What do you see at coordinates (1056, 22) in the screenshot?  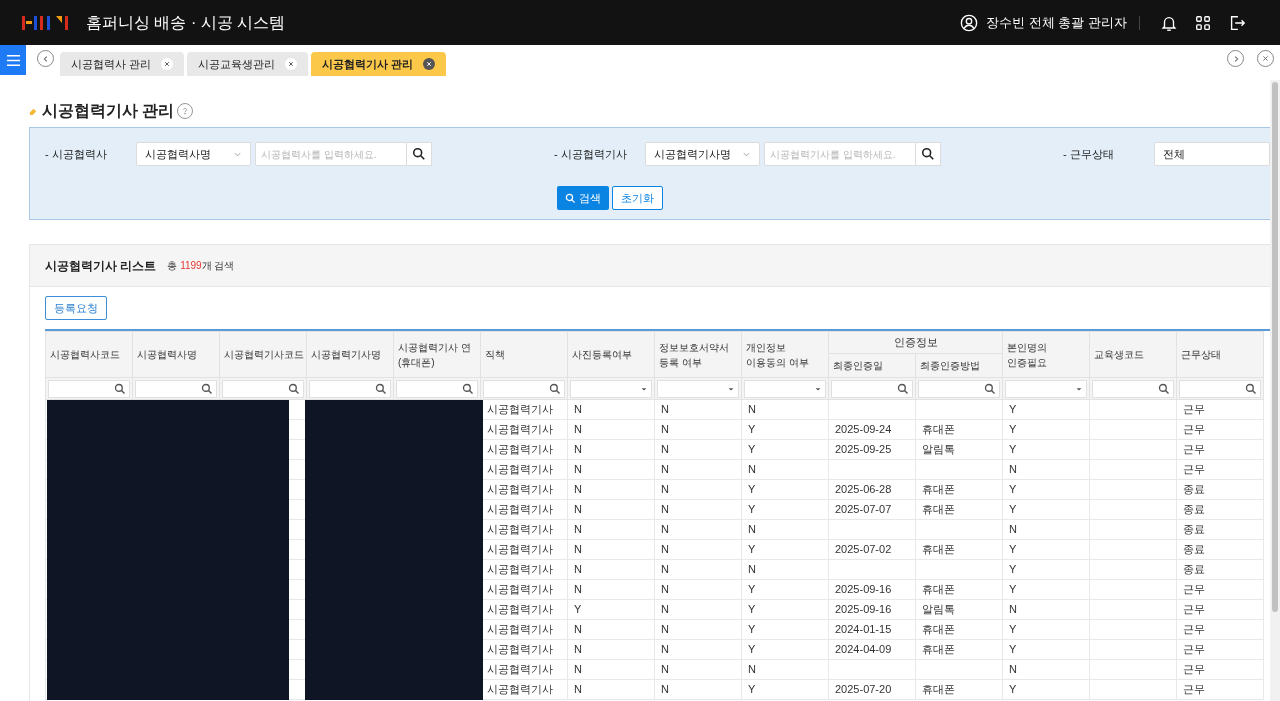 I see `user-name: 장수빈 전체 총괄 관리자` at bounding box center [1056, 22].